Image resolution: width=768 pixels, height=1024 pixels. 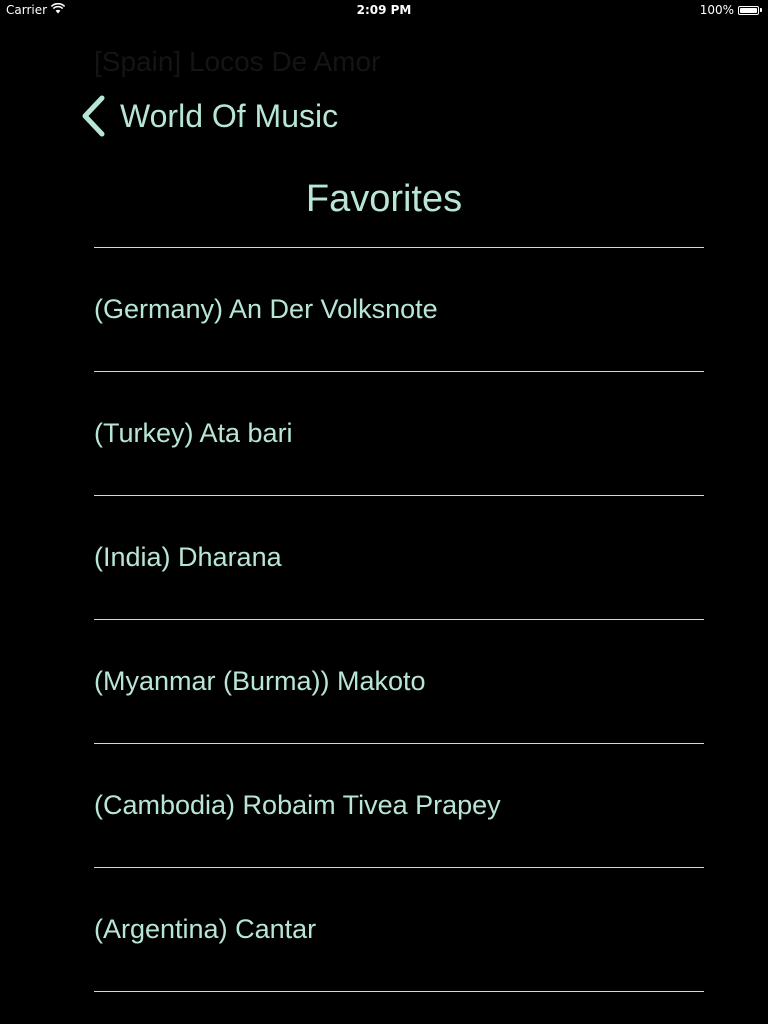 What do you see at coordinates (205, 929) in the screenshot?
I see `list-item-label: (Argentina) Cantar` at bounding box center [205, 929].